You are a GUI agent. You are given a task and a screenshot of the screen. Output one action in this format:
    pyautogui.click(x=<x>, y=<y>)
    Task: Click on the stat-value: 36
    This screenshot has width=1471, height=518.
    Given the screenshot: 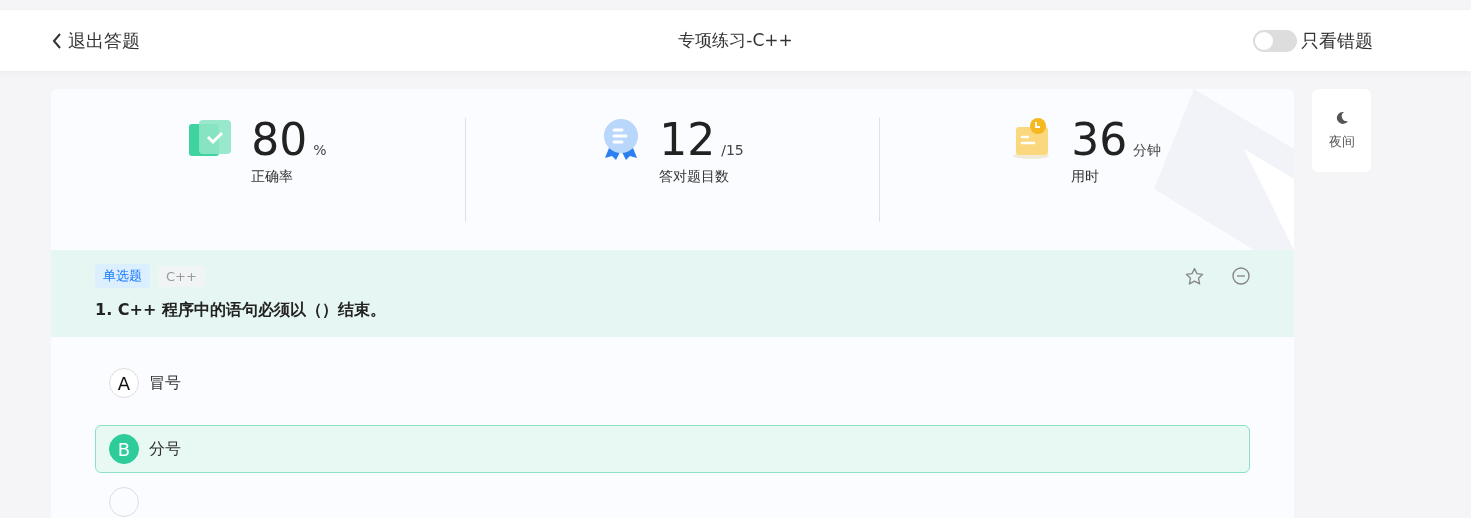 What is the action you would take?
    pyautogui.click(x=1099, y=139)
    